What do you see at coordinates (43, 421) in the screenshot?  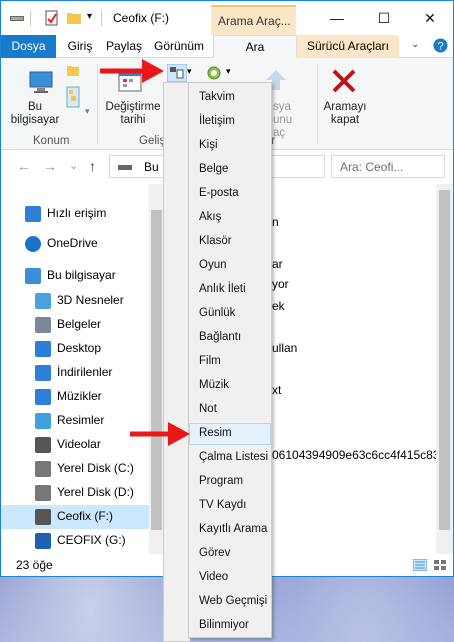 I see `pictures-icon` at bounding box center [43, 421].